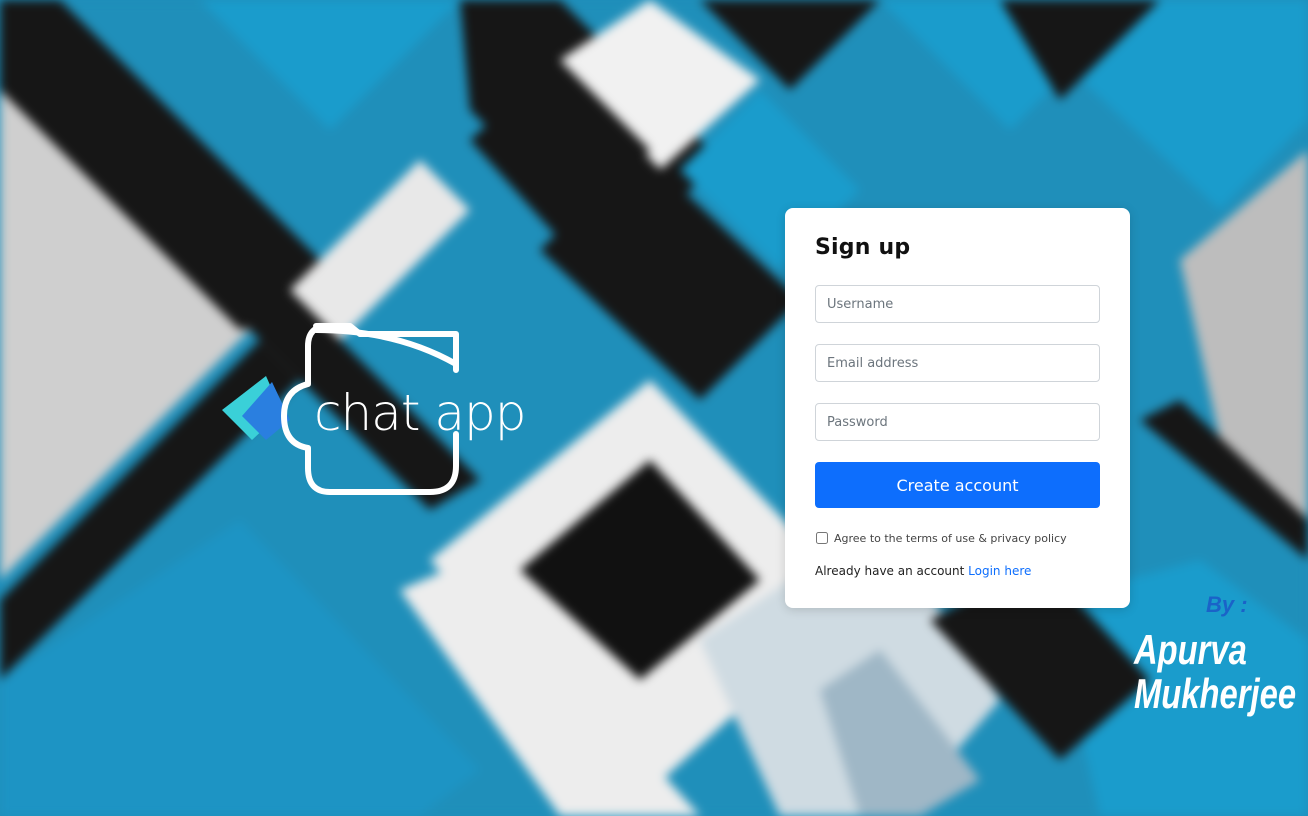 This screenshot has width=1308, height=816. What do you see at coordinates (822, 538) in the screenshot?
I see `terms-checkbox` at bounding box center [822, 538].